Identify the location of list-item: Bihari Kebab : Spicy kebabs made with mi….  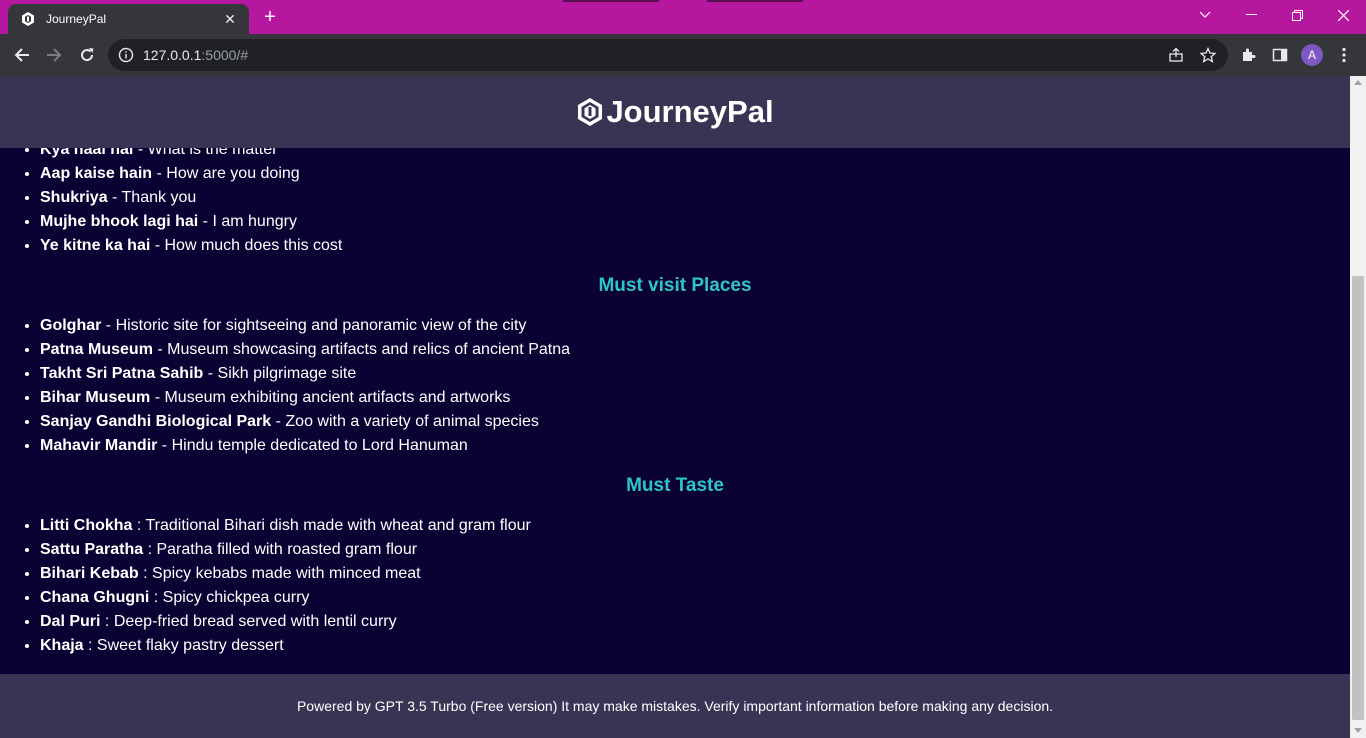
(695, 574).